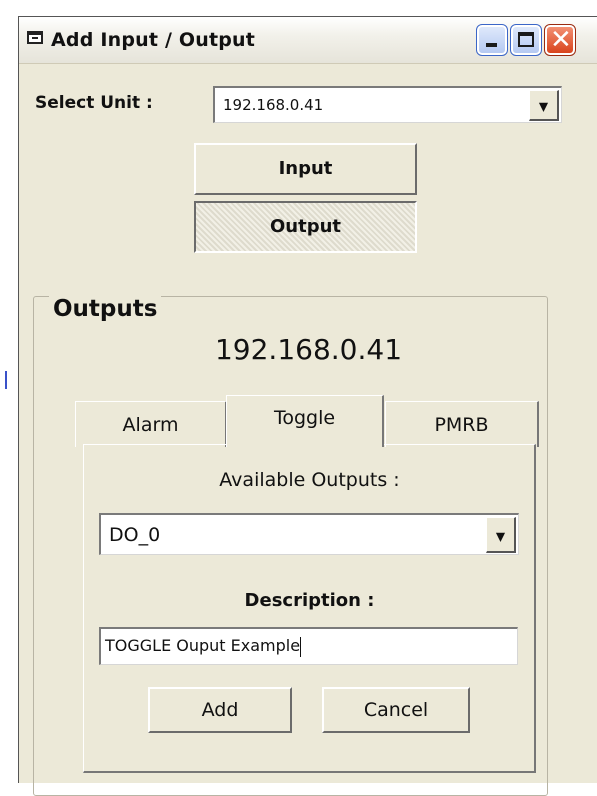 The width and height of the screenshot is (597, 796). What do you see at coordinates (6, 380) in the screenshot?
I see `edge-mark` at bounding box center [6, 380].